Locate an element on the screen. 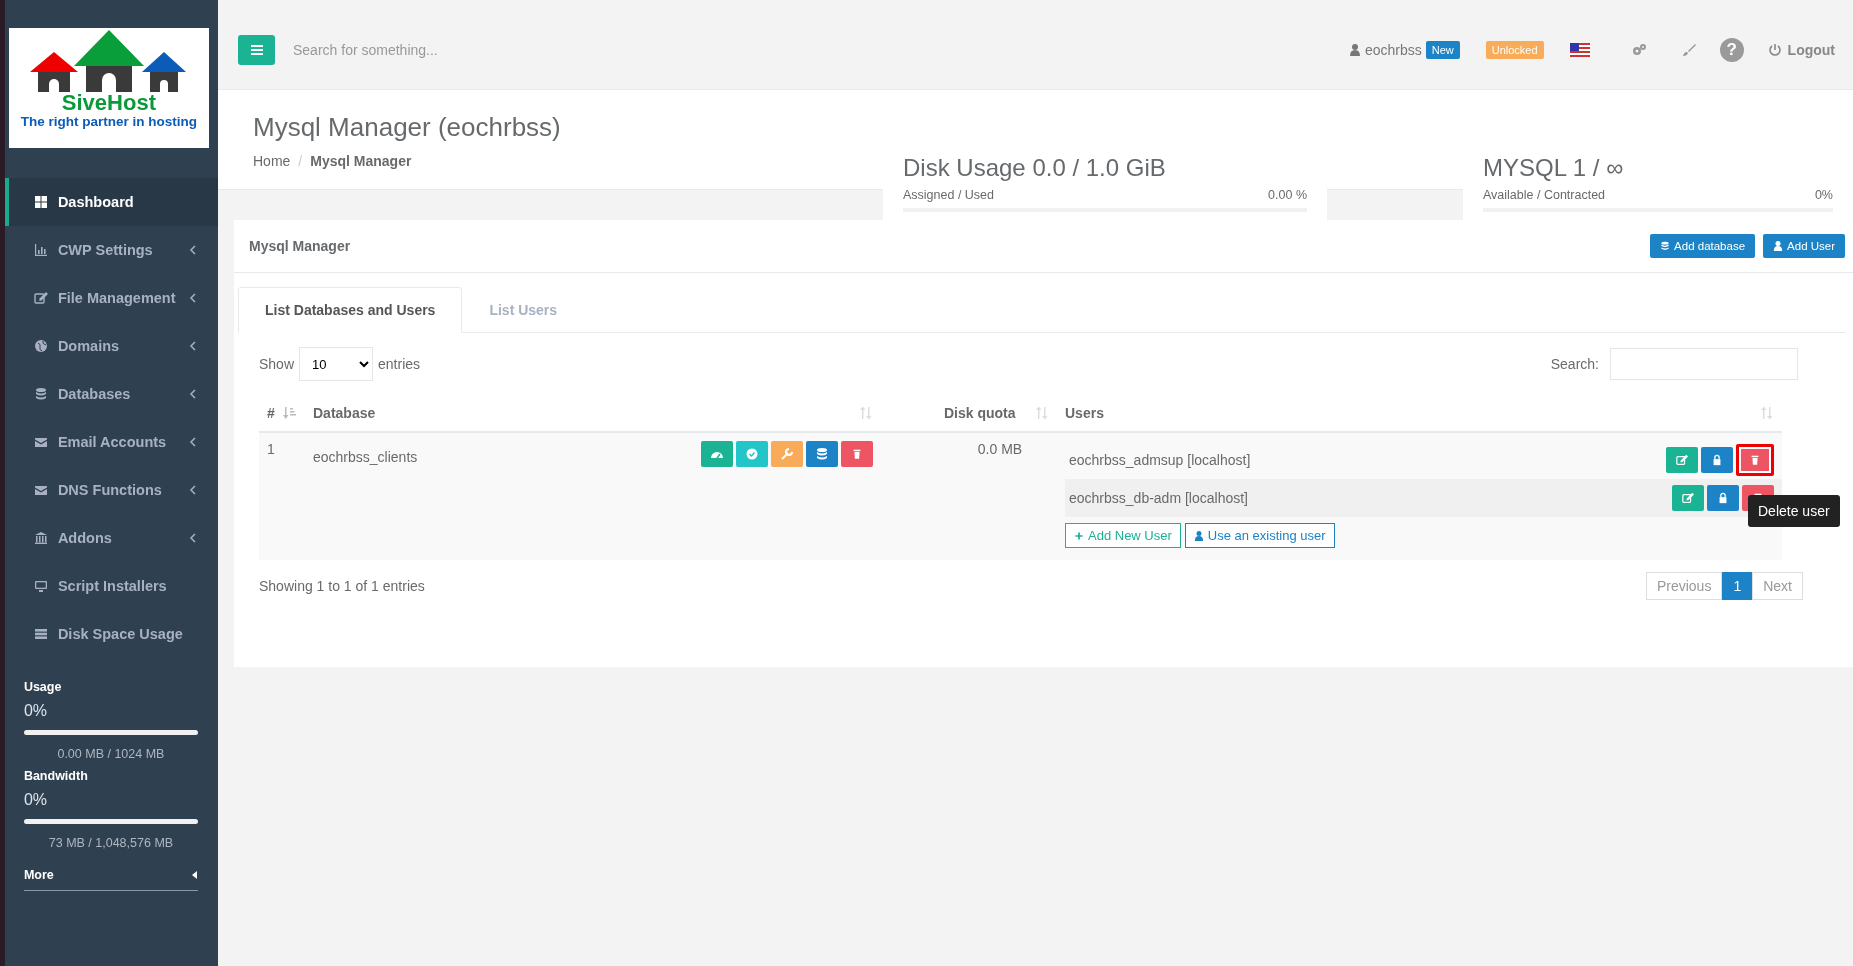  stat-caption: Available / Contracted is located at coordinates (1544, 195).